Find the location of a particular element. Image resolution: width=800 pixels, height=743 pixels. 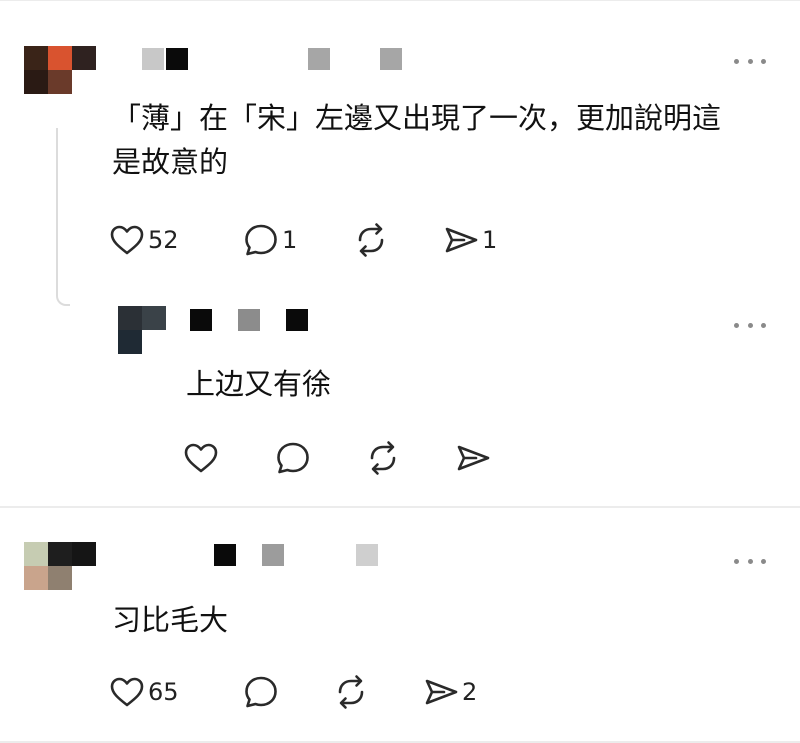

share-count: 2 is located at coordinates (470, 692).